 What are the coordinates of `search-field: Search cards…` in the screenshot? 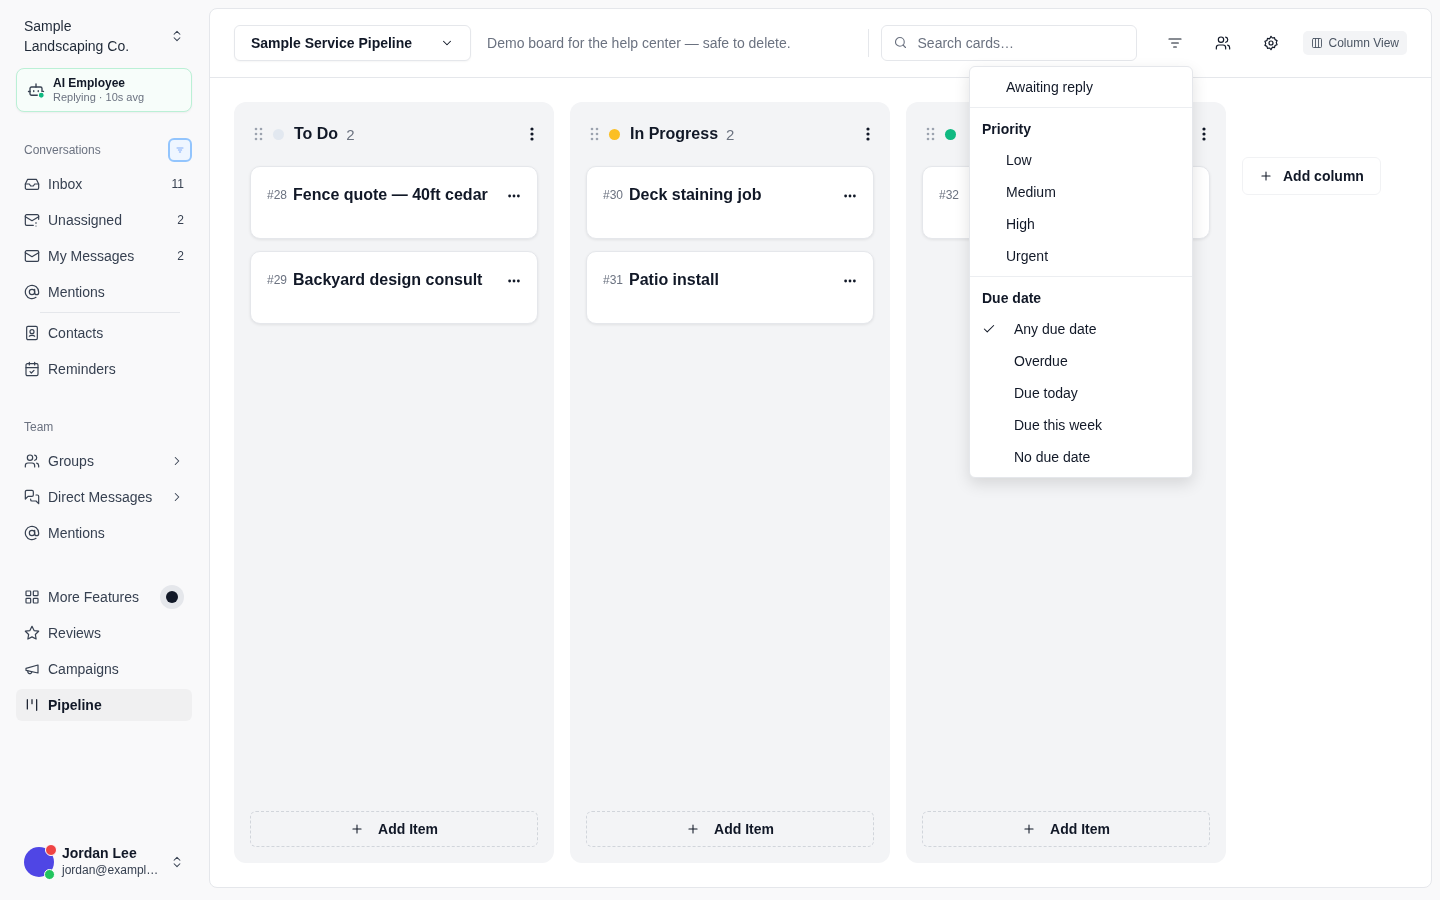 It's located at (1008, 43).